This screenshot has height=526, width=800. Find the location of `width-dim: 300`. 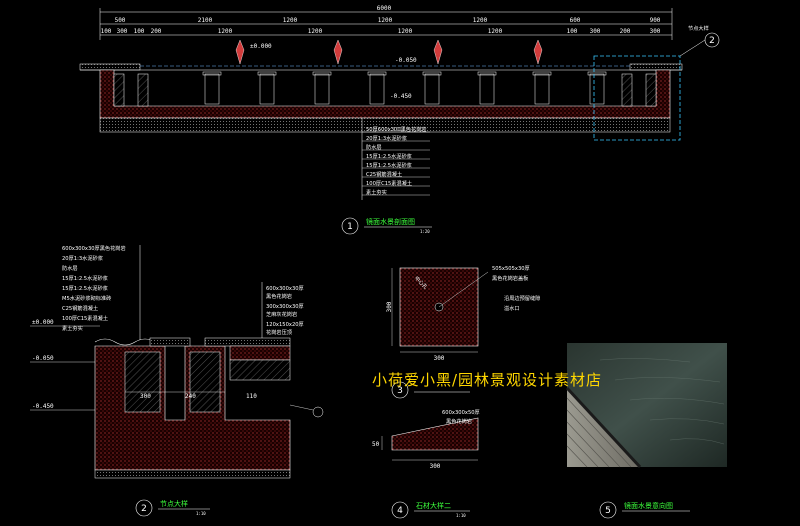

width-dim: 300 is located at coordinates (439, 358).